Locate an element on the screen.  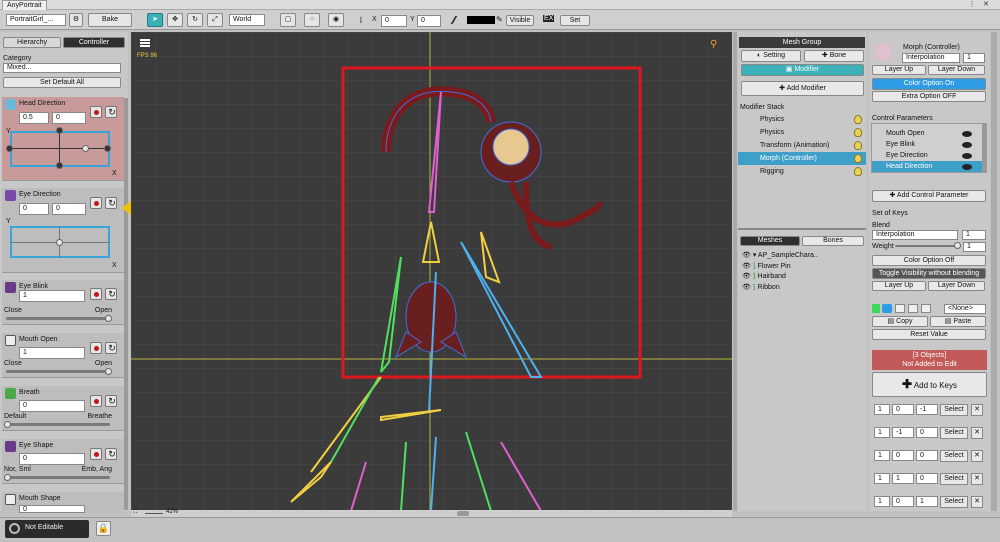
pivot-icon: ⁘ is located at coordinates (312, 20).